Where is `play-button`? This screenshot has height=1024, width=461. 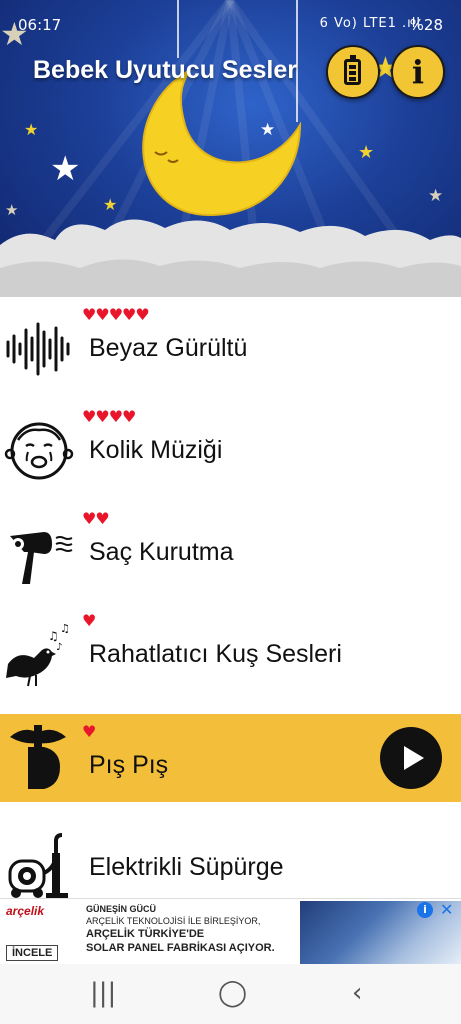
play-button is located at coordinates (411, 758).